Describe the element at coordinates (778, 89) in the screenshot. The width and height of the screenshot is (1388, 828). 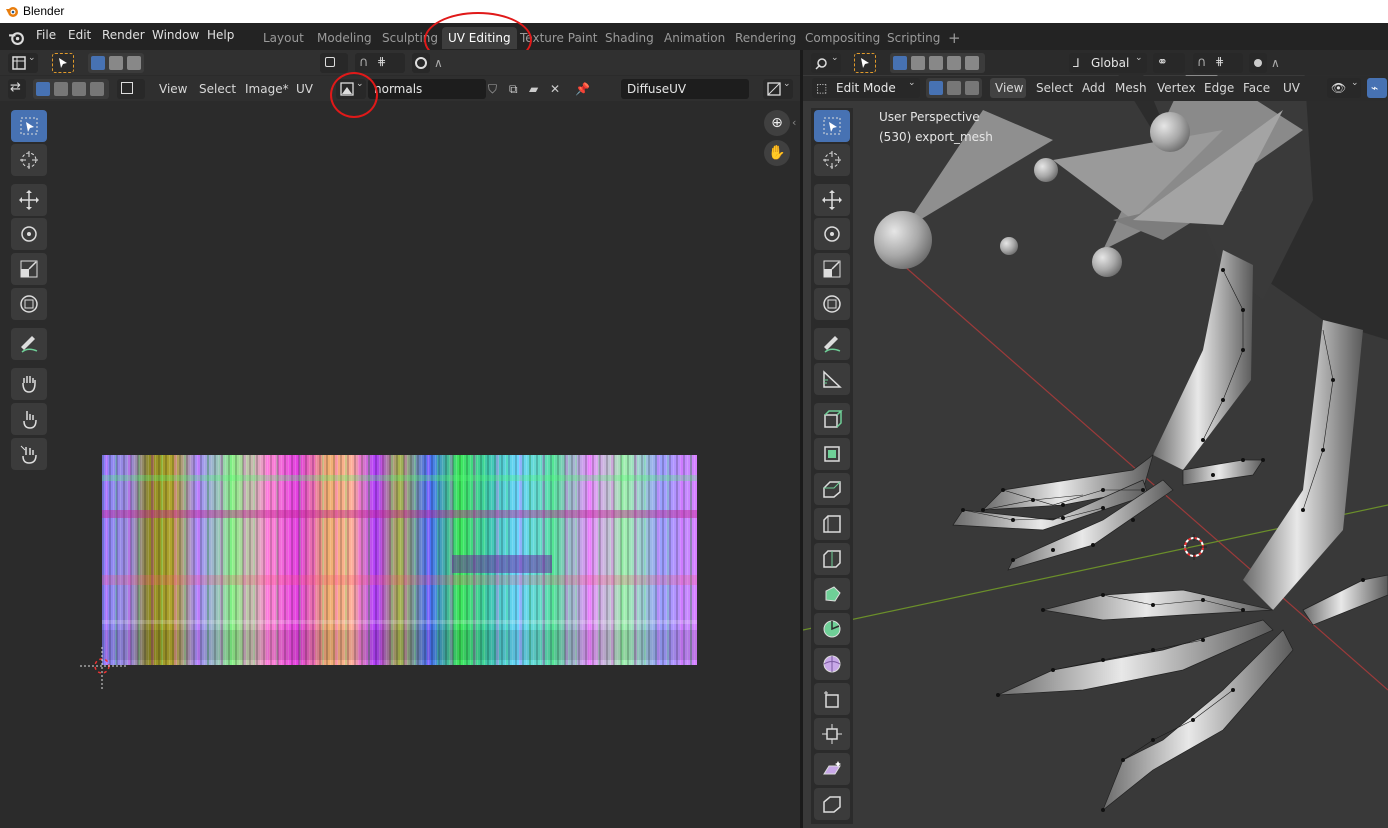
I see `display-channels-button: ⌄` at that location.